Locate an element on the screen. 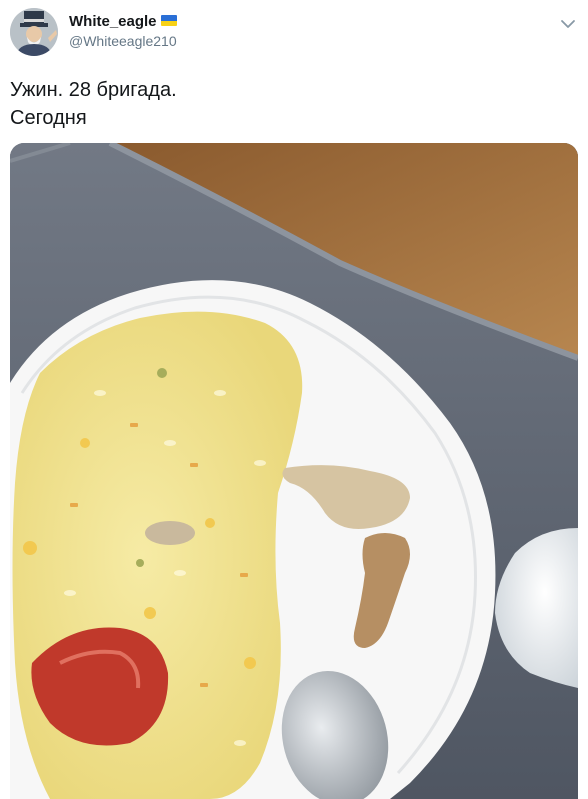  tweet-text-line: Ужин. 28 бригада. is located at coordinates (93, 90).